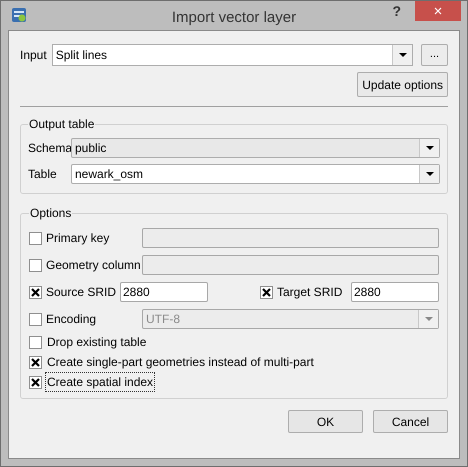 The width and height of the screenshot is (468, 467). What do you see at coordinates (410, 421) in the screenshot?
I see `dialog-button: Cancel` at bounding box center [410, 421].